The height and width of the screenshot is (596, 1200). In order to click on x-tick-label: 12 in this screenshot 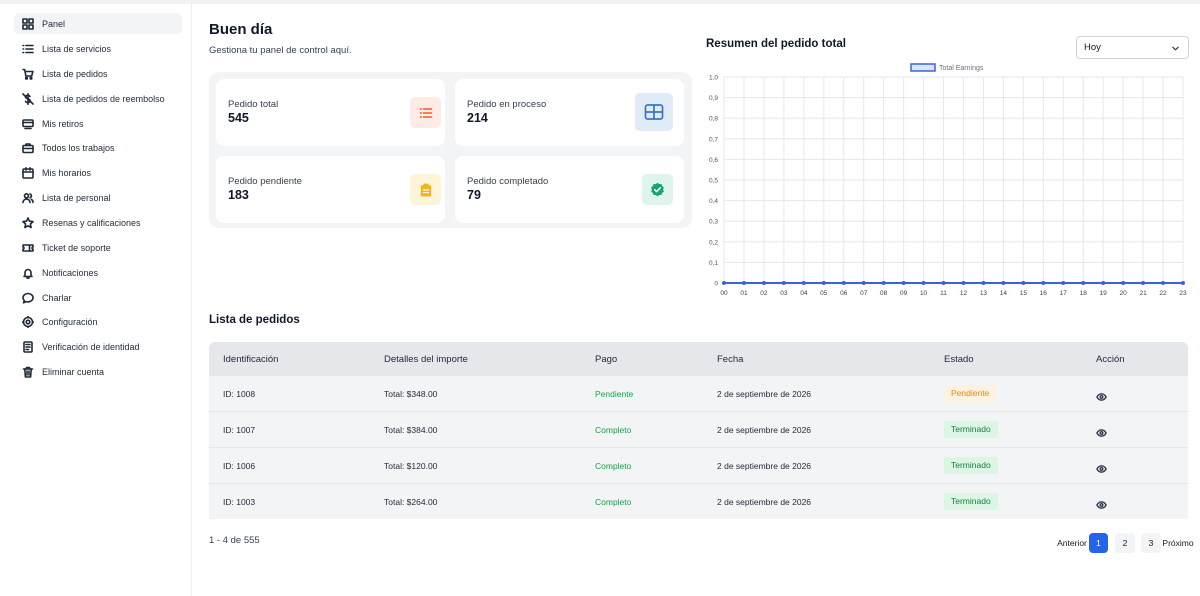, I will do `click(964, 293)`.